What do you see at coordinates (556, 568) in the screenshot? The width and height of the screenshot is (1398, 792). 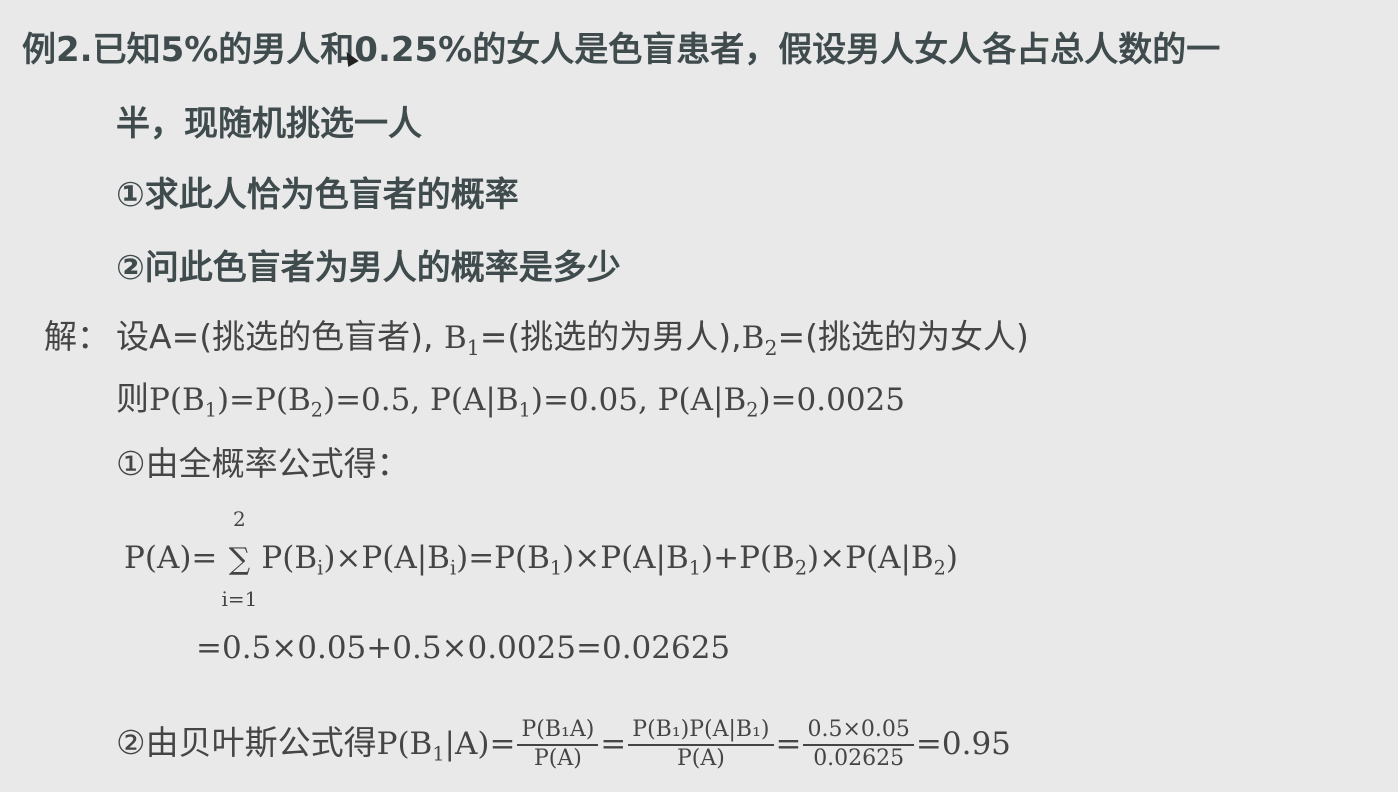 I see `tp-term3-sub: 1` at bounding box center [556, 568].